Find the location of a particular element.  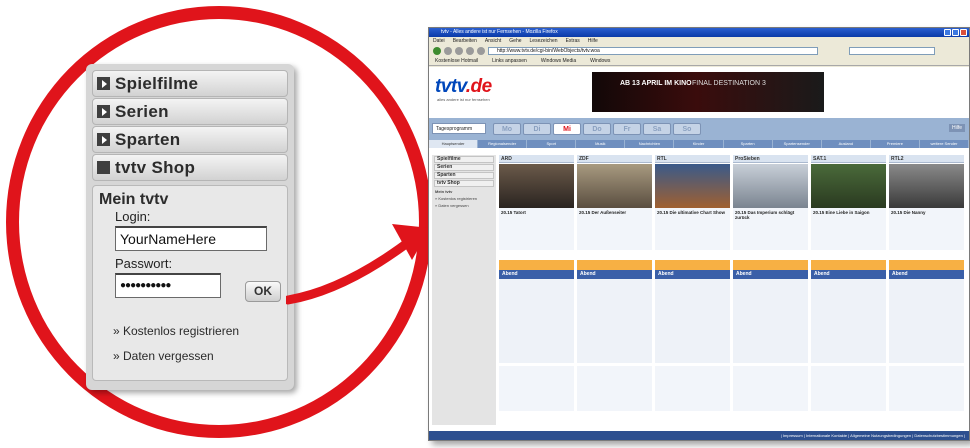

program-title: 20.15 Tatort is located at coordinates (536, 229).